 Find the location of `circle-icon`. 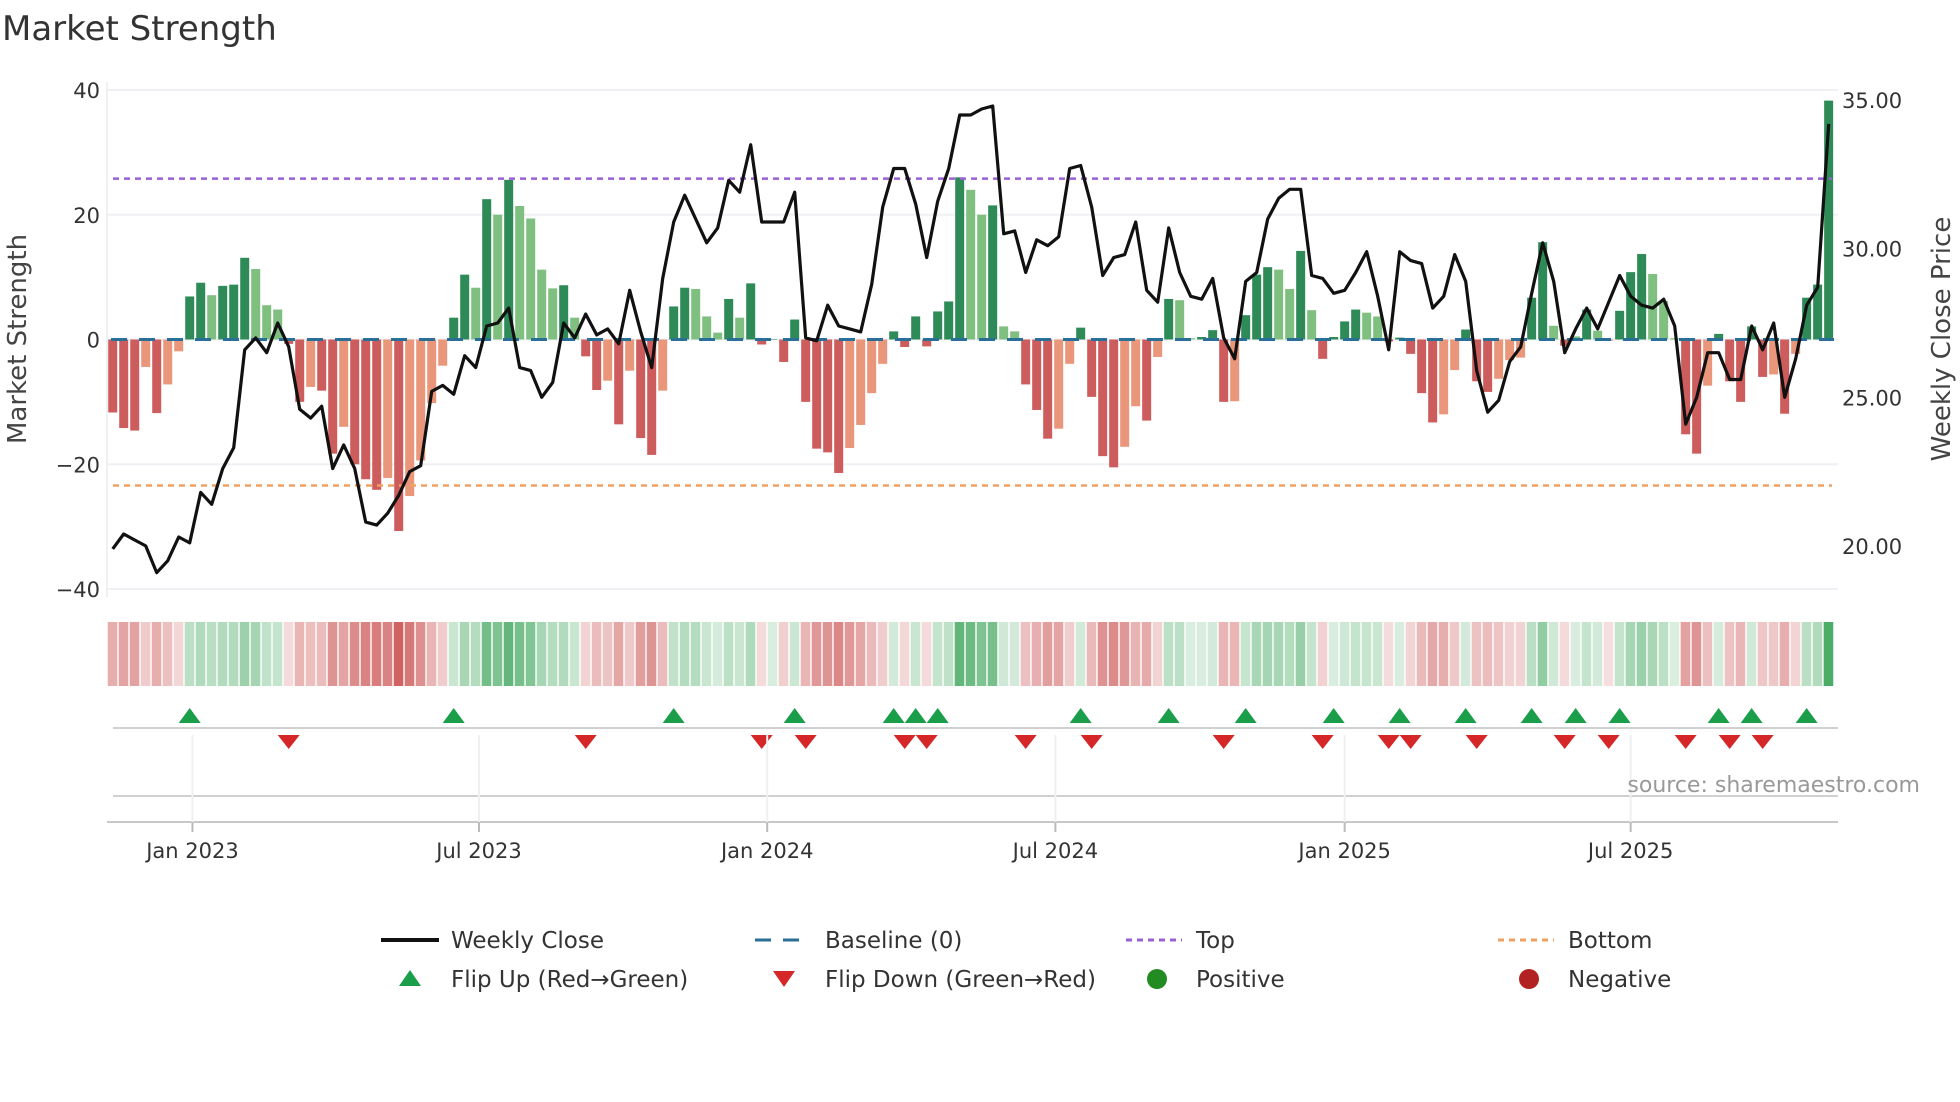

circle-icon is located at coordinates (1157, 979).